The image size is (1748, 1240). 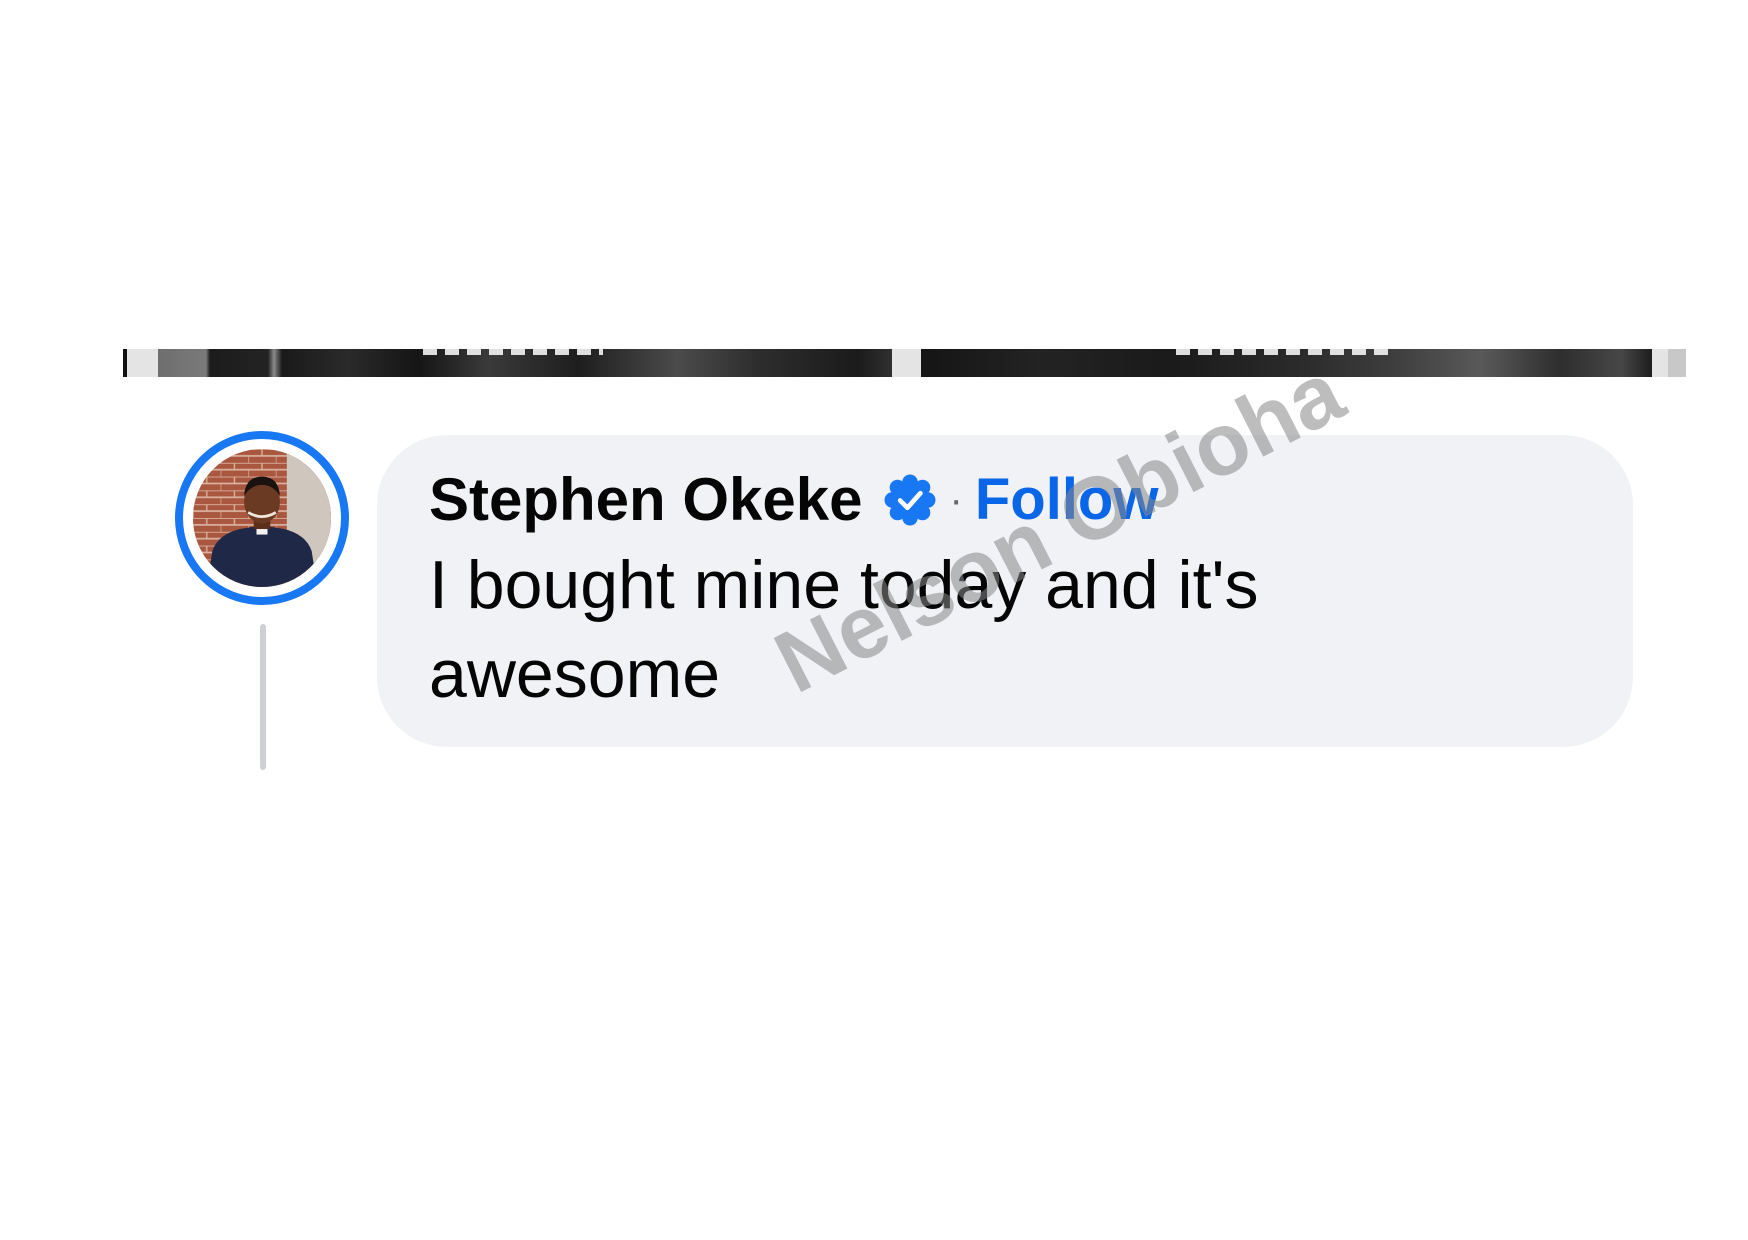 I want to click on cropped-caption-right, so click(x=1285, y=352).